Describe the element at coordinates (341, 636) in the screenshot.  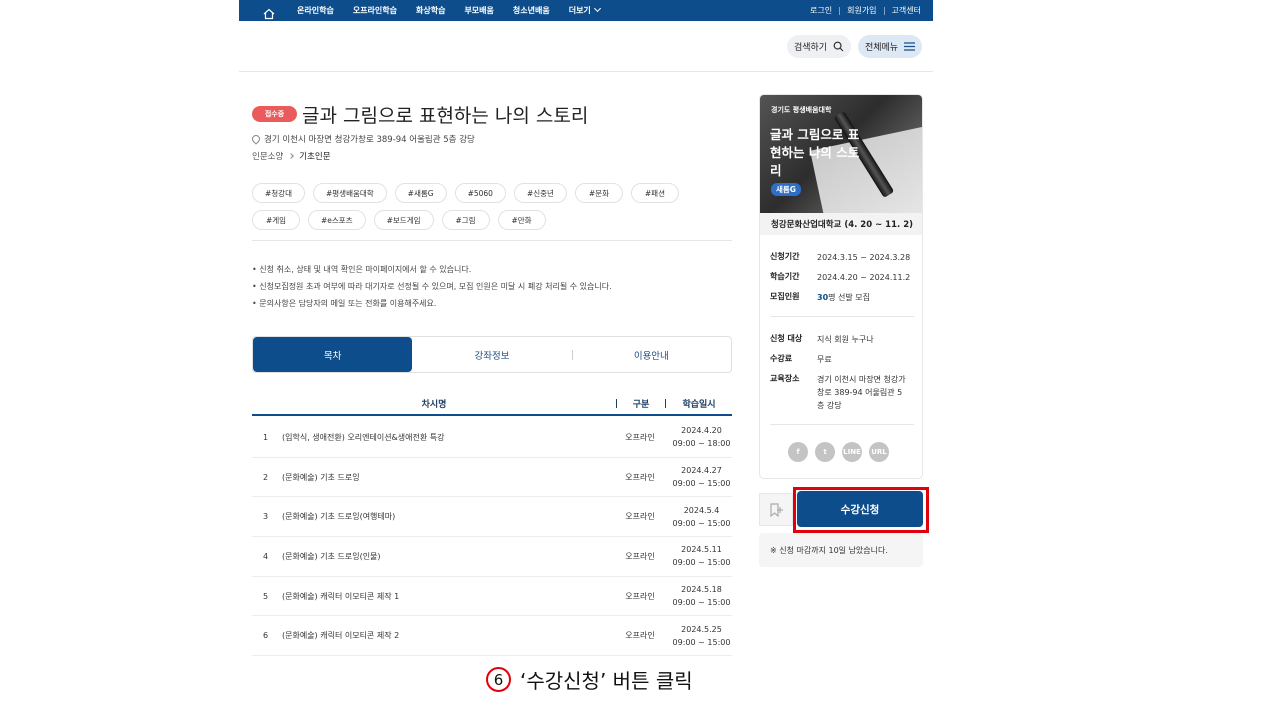
I see `session-name: (문화예술) 캐릭터 이모티콘 제작 2` at that location.